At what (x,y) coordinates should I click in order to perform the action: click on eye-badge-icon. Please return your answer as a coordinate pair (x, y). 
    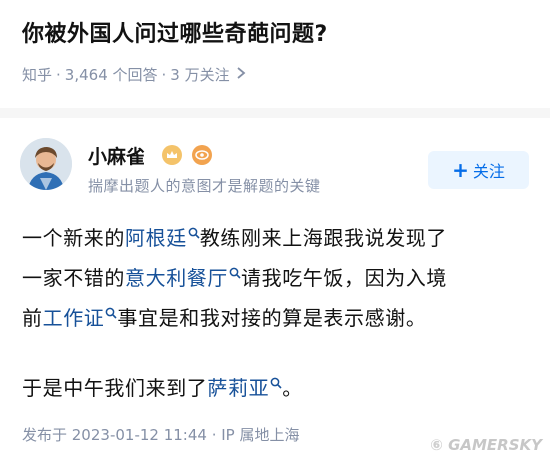
    Looking at the image, I should click on (202, 155).